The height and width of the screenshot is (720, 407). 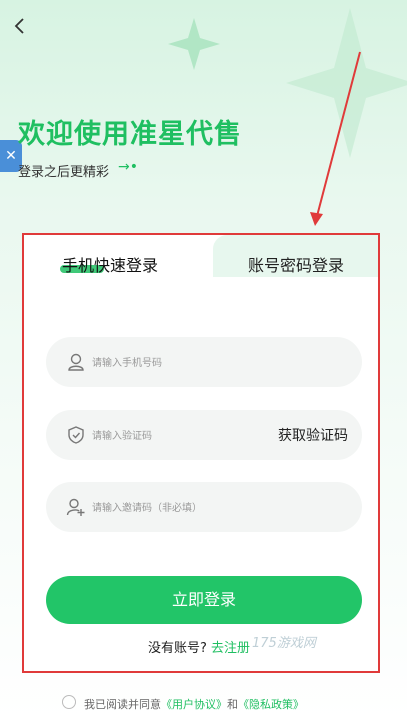 I want to click on user-agreement-link: 《用户协议》, so click(x=194, y=704).